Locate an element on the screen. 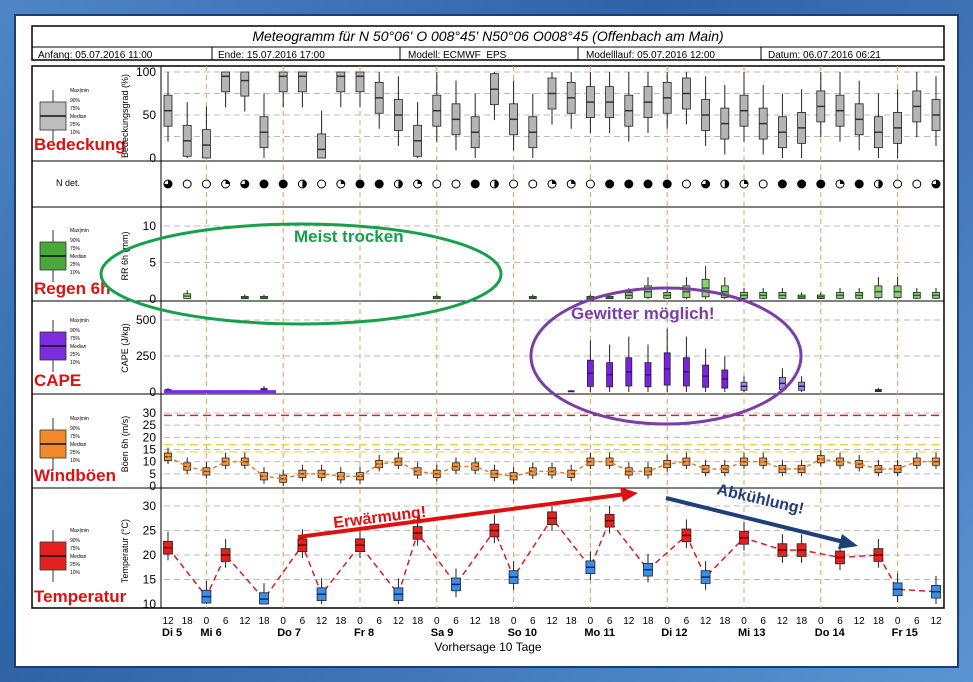 Image resolution: width=973 pixels, height=682 pixels. header-modell: Modell: ECMWF_EPS is located at coordinates (457, 55).